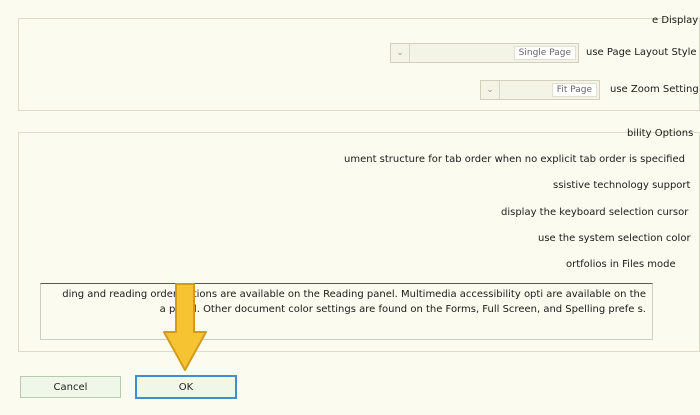  What do you see at coordinates (621, 185) in the screenshot?
I see `accessibility-option-assistive-tech: ssistive technology support` at bounding box center [621, 185].